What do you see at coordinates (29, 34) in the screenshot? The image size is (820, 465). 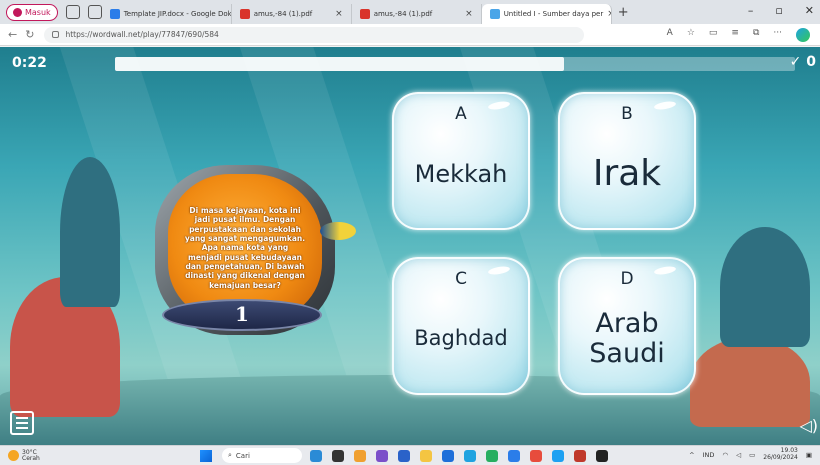 I see `refresh-icon: ↻` at bounding box center [29, 34].